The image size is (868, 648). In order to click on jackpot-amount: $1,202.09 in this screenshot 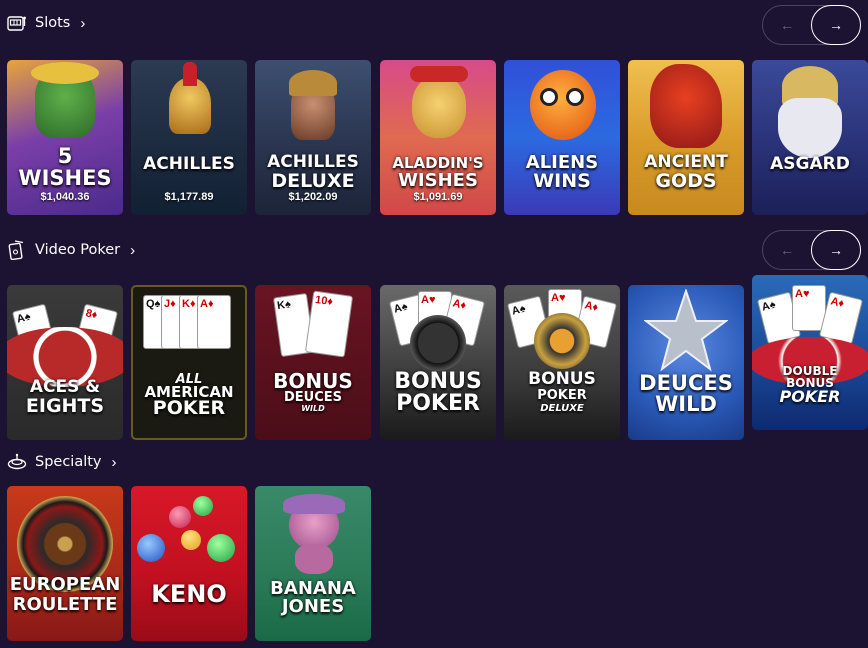, I will do `click(313, 197)`.